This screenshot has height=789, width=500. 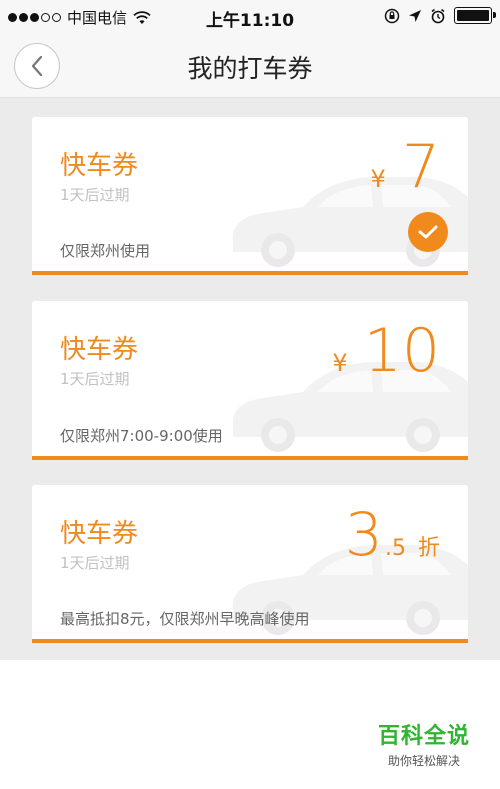 What do you see at coordinates (141, 436) in the screenshot?
I see `coupon-restriction: 仅限郑州7:00-9:00使用` at bounding box center [141, 436].